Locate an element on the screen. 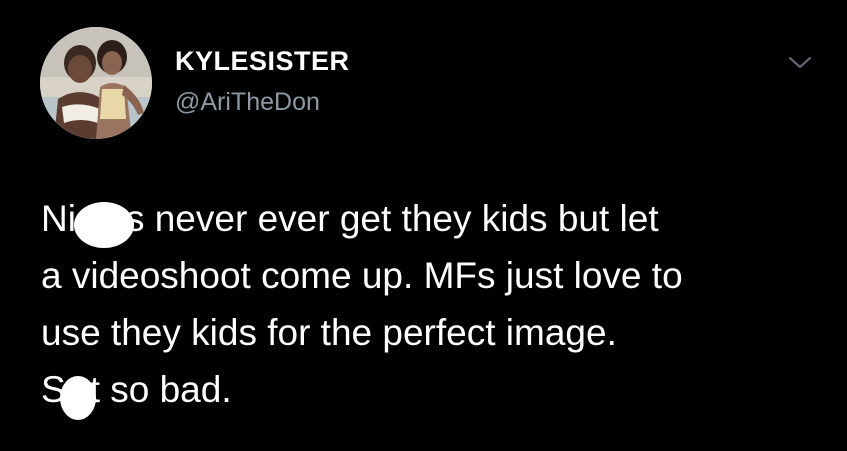  tweet-text-line: St so bad. is located at coordinates (436, 391).